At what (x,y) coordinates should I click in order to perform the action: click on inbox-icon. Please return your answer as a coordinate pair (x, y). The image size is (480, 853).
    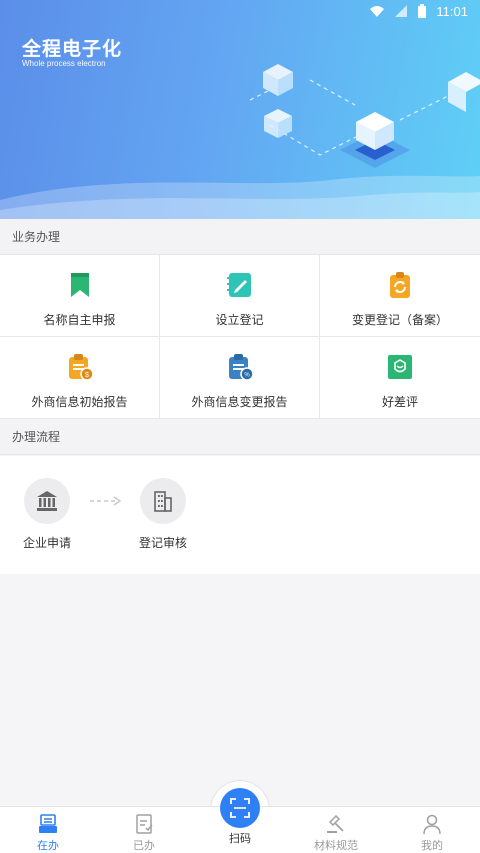
    Looking at the image, I should click on (48, 823).